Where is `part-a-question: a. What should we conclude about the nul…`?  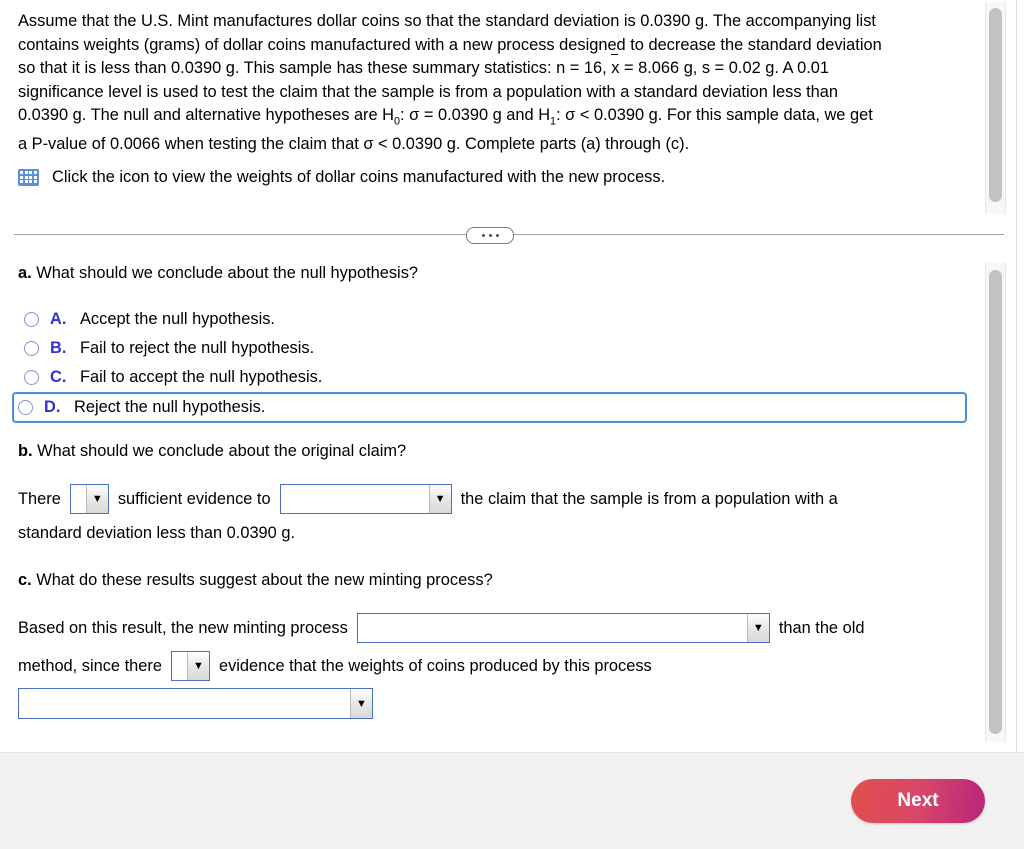 part-a-question: a. What should we conclude about the nul… is located at coordinates (498, 273).